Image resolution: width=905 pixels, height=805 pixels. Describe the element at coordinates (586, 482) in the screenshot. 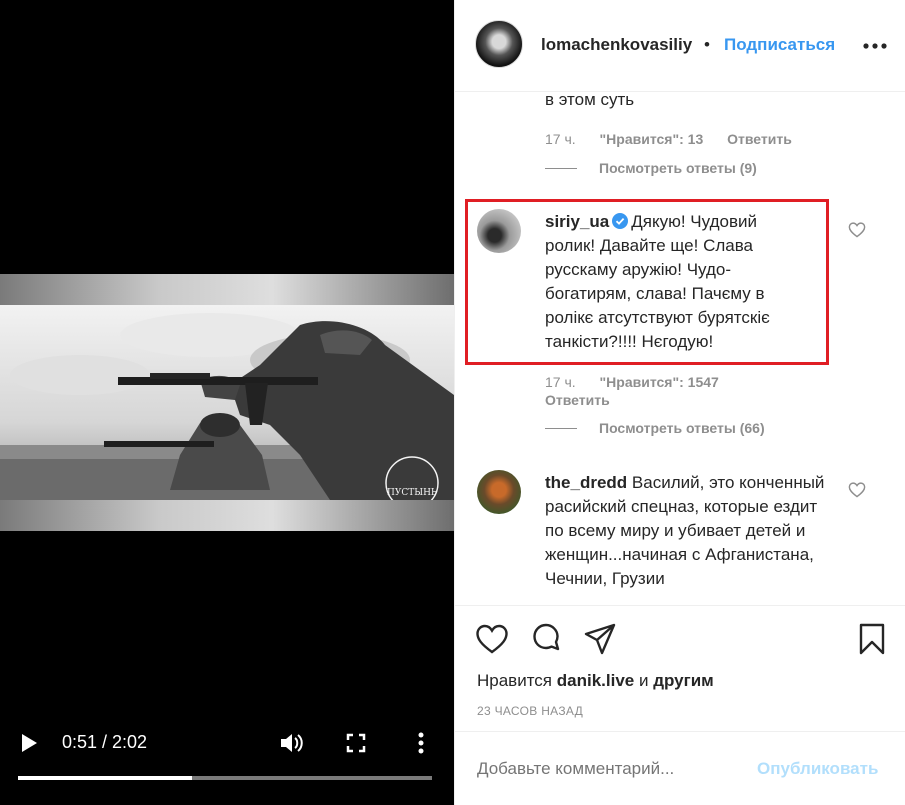

I see `comment-username: the_dredd` at that location.